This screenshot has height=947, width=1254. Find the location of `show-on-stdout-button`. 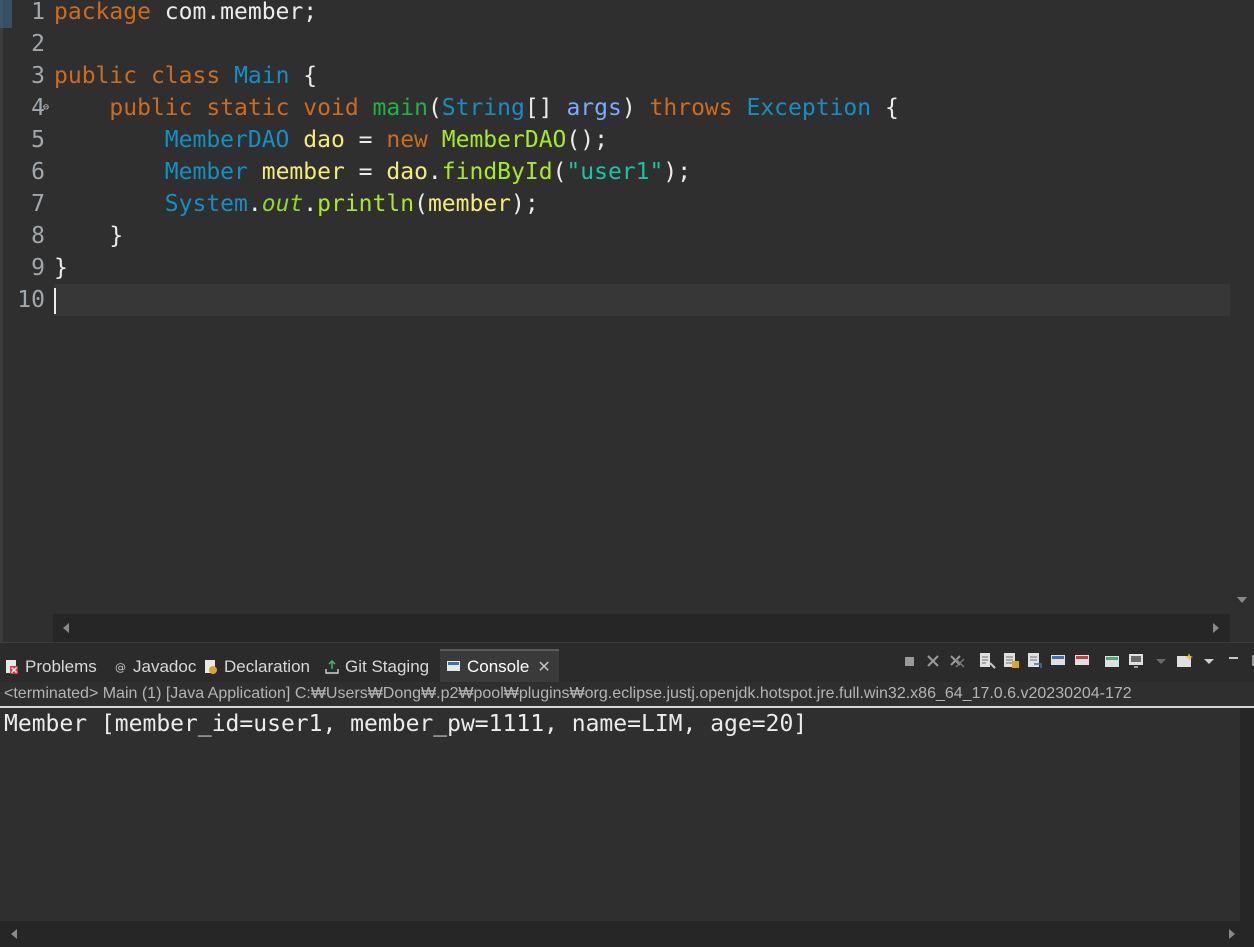

show-on-stdout-button is located at coordinates (1059, 661).